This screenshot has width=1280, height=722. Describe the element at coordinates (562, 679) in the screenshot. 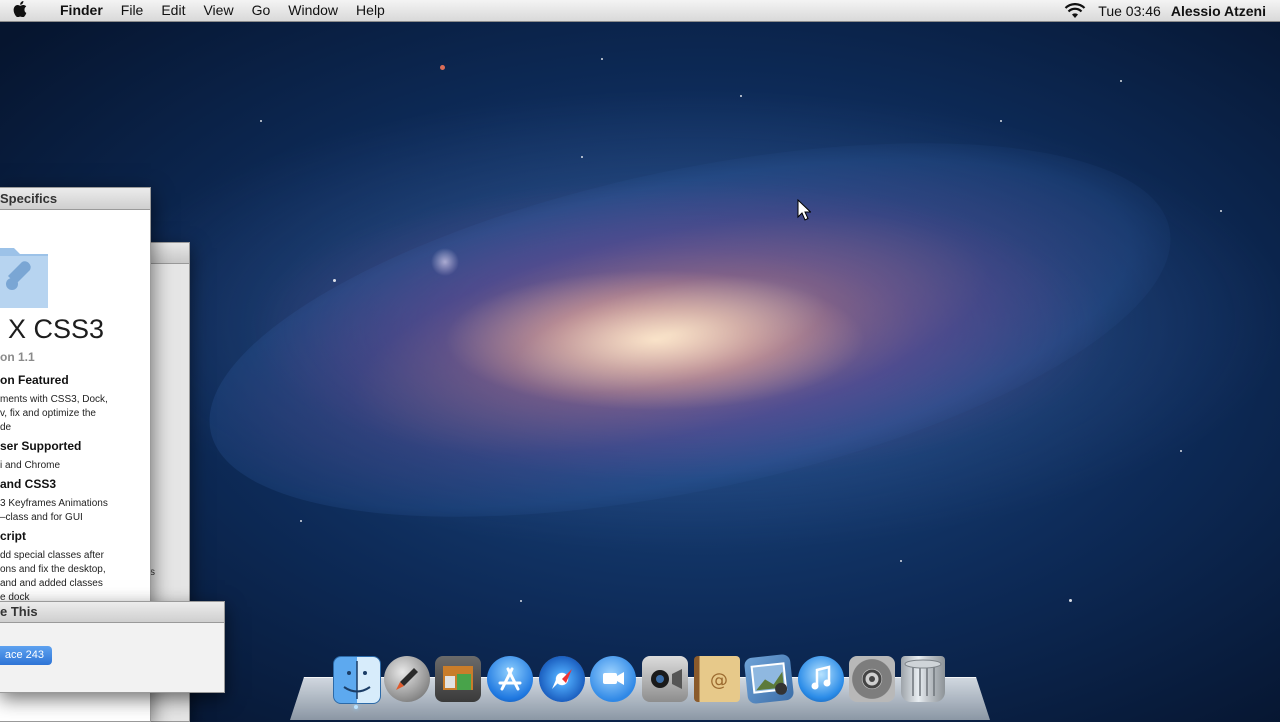

I see `safari-icon` at that location.